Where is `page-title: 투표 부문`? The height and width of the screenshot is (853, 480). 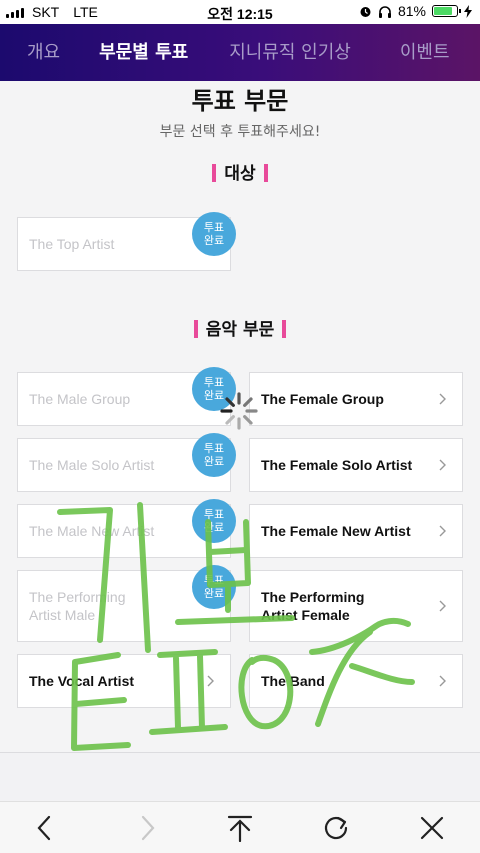 page-title: 투표 부문 is located at coordinates (240, 101).